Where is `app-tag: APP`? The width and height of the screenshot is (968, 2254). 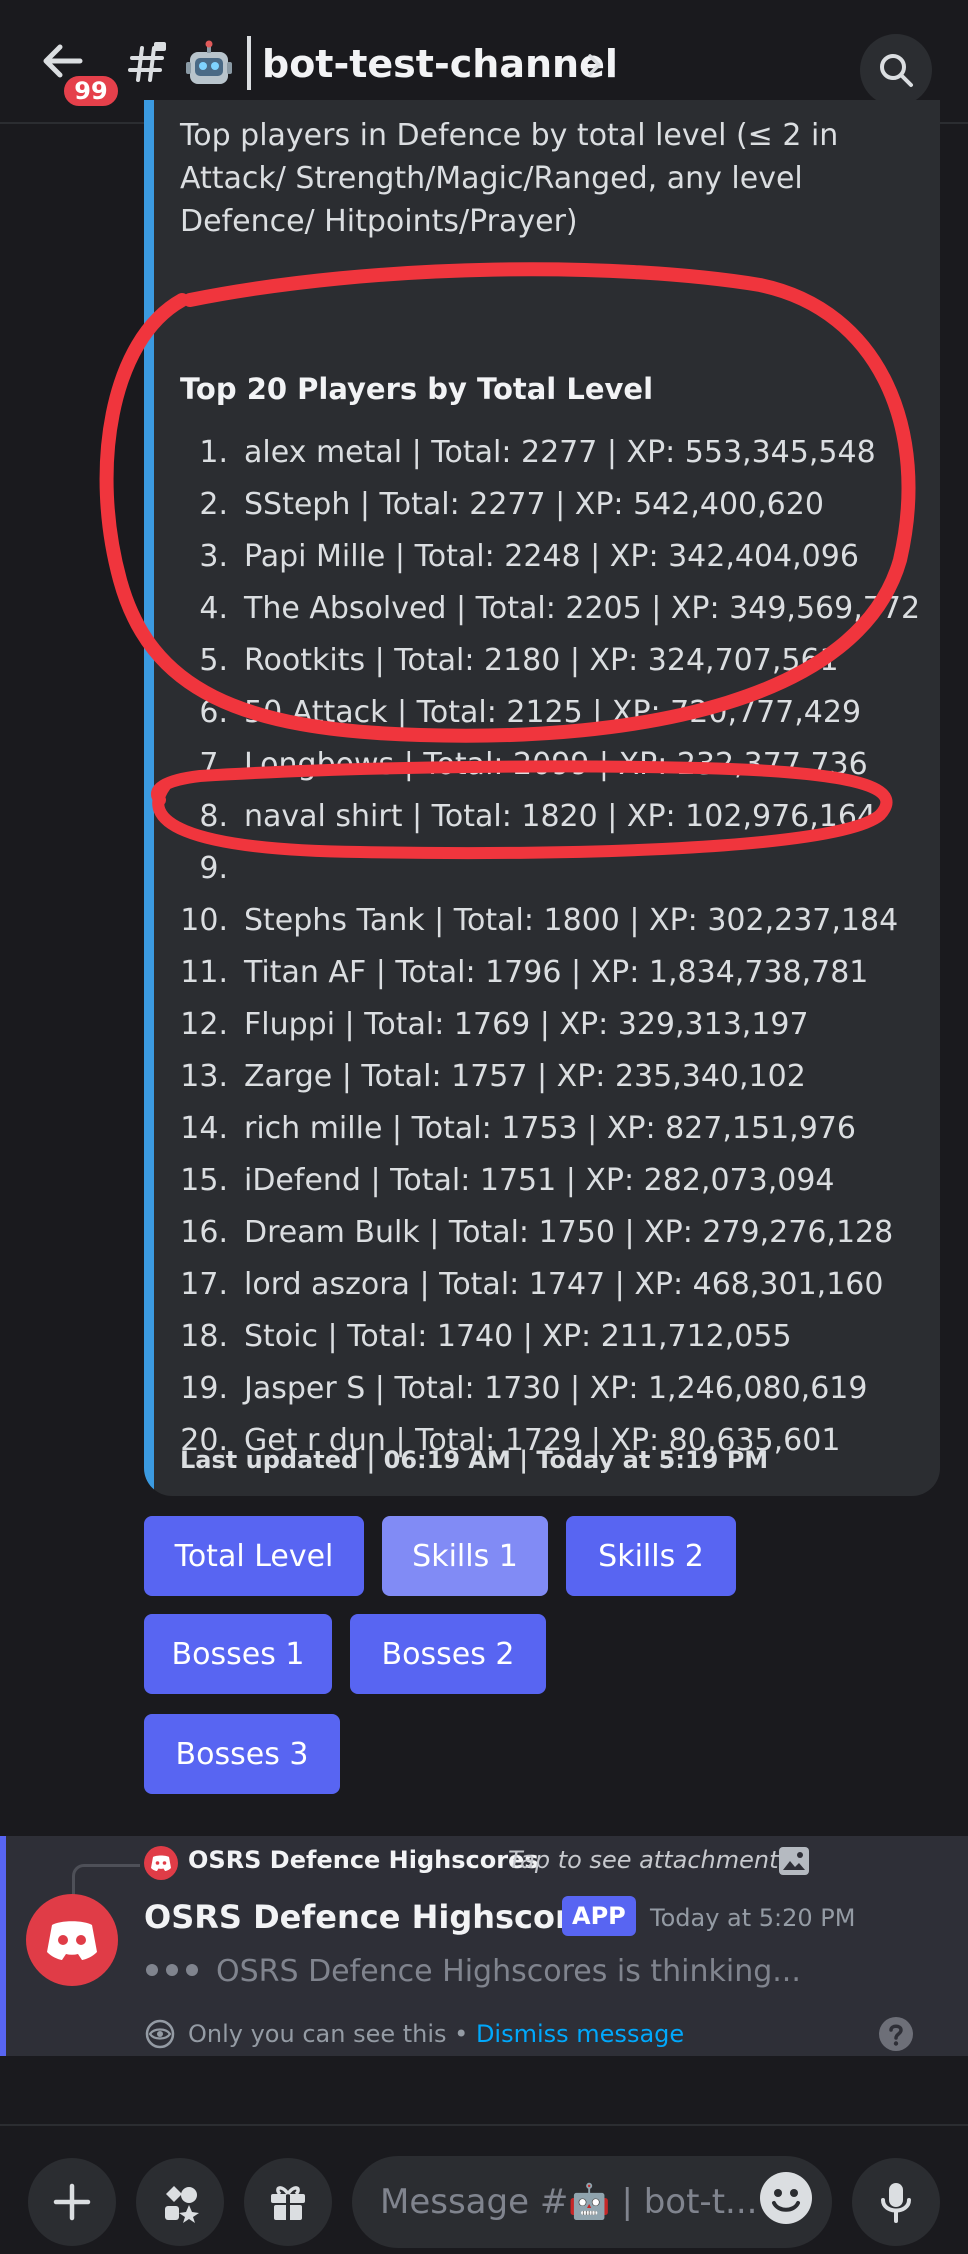 app-tag: APP is located at coordinates (599, 1916).